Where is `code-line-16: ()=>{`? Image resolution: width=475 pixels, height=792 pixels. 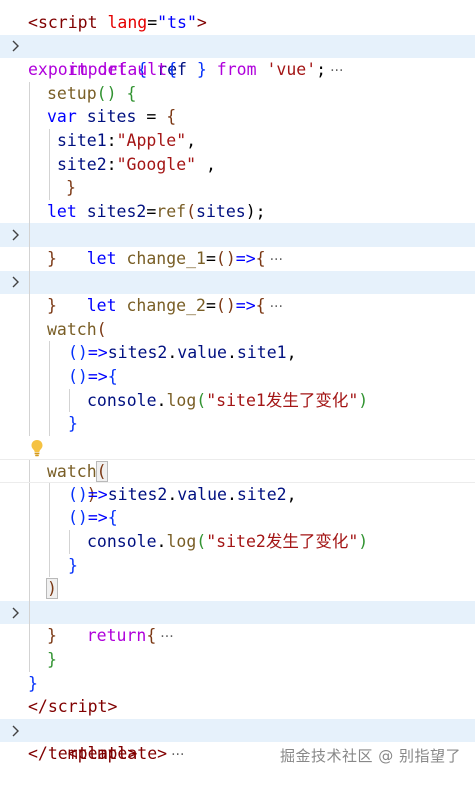 code-line-16: ()=>{ is located at coordinates (237, 376).